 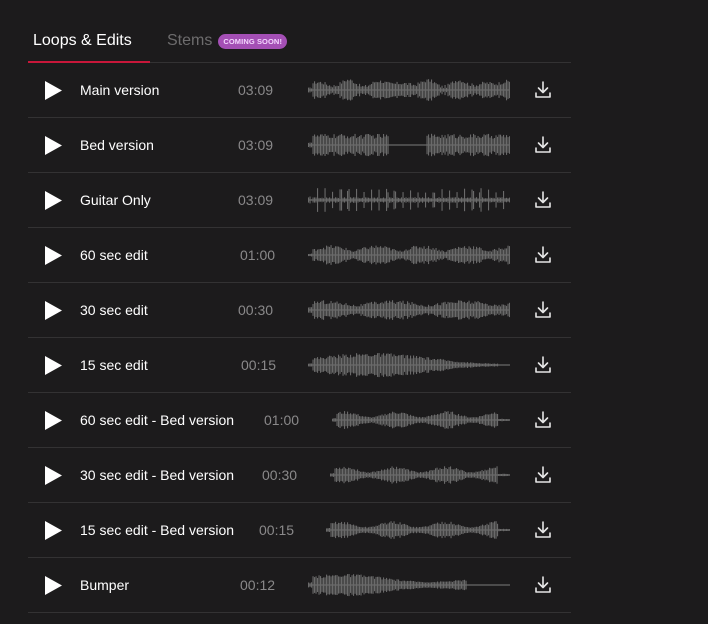 I want to click on coming-soon-badge: COMING SOON!, so click(x=253, y=41).